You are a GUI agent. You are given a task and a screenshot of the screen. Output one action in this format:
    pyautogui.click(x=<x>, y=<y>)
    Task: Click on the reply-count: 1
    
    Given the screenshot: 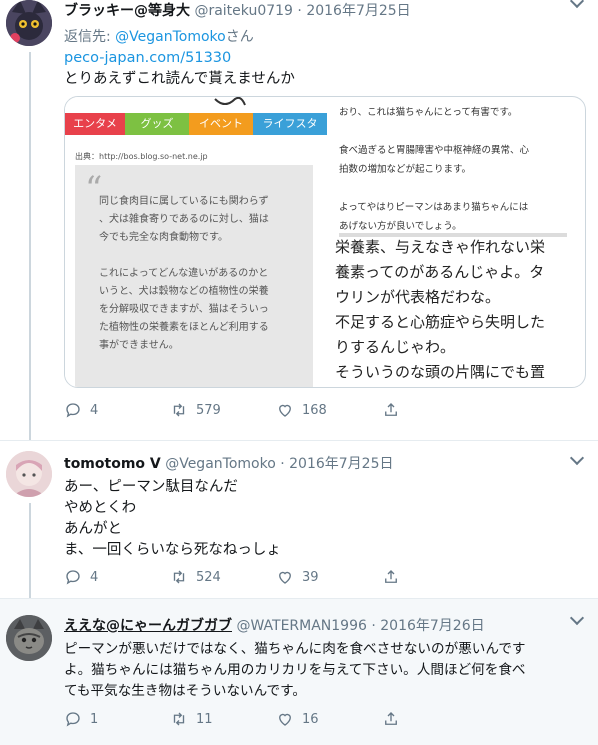 What is the action you would take?
    pyautogui.click(x=94, y=719)
    